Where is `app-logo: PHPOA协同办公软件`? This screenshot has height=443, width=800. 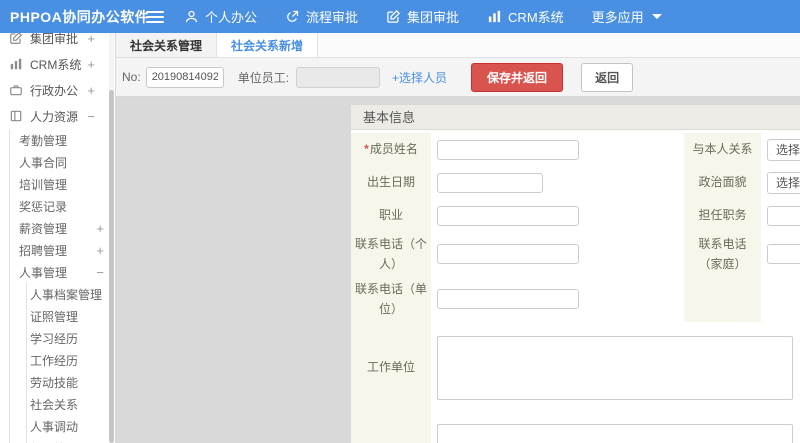
app-logo: PHPOA协同办公软件 is located at coordinates (80, 16).